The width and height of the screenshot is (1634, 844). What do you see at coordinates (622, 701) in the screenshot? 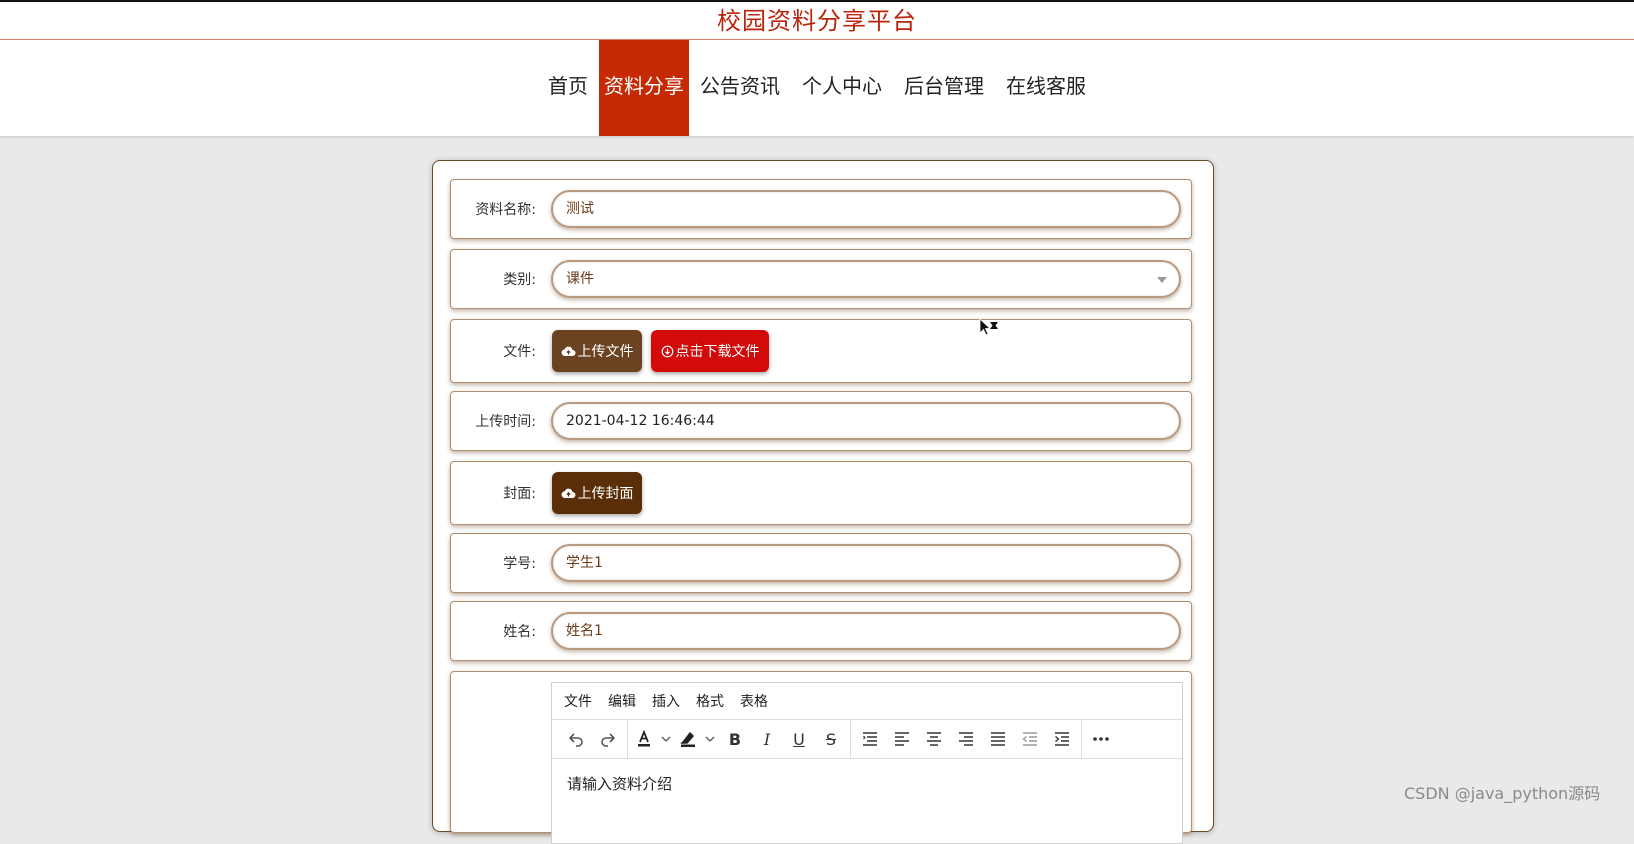
I see `menu-edit: 编辑` at bounding box center [622, 701].